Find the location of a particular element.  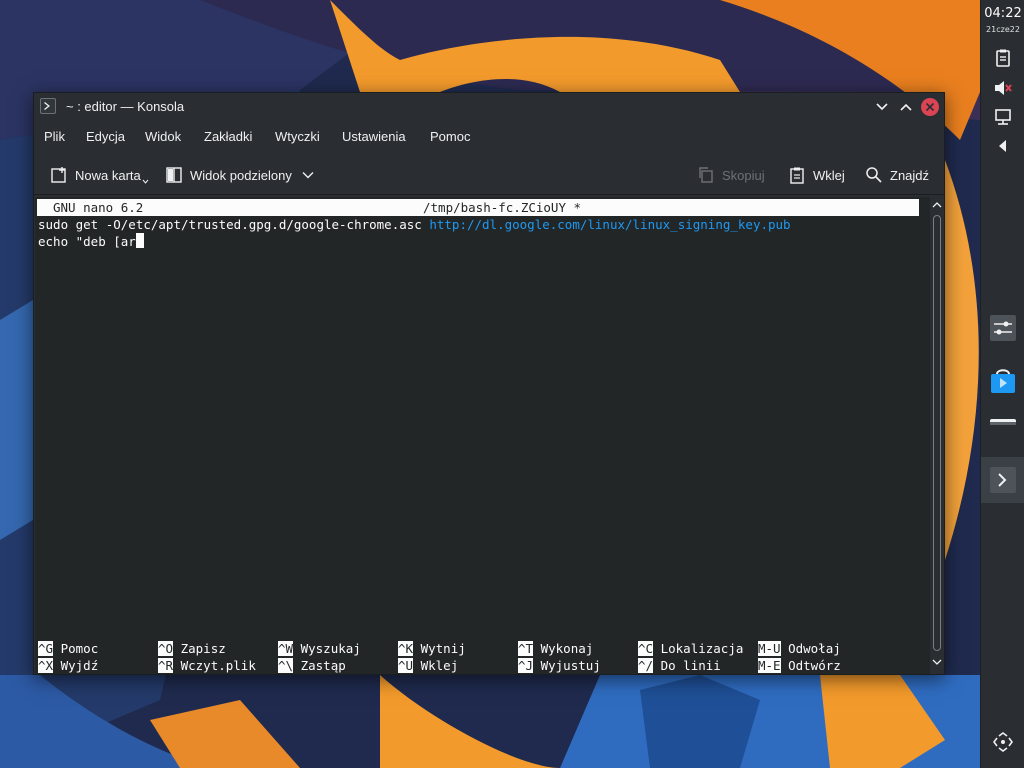

terminal-scrollbar is located at coordinates (937, 435).